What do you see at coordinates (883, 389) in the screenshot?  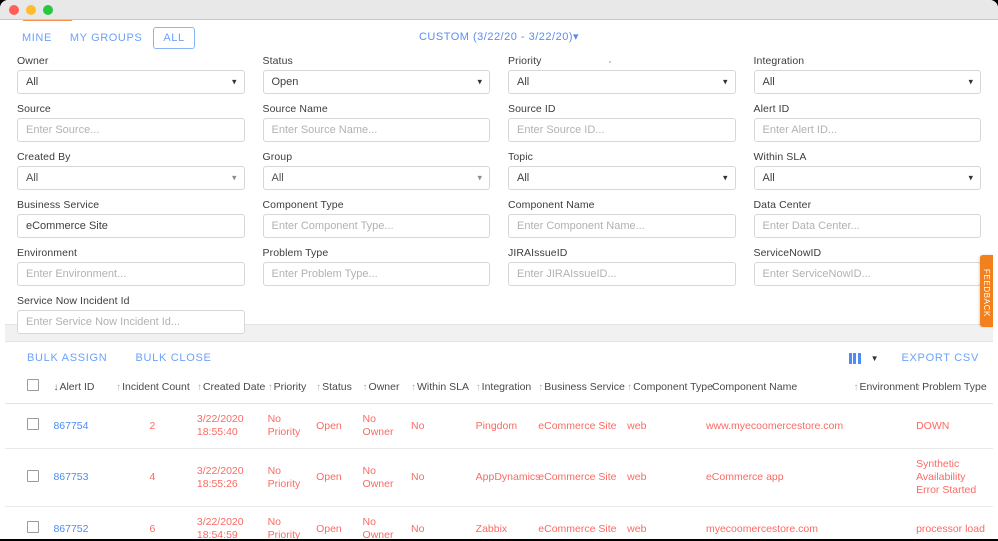 I see `header-environment: ↑Environment` at bounding box center [883, 389].